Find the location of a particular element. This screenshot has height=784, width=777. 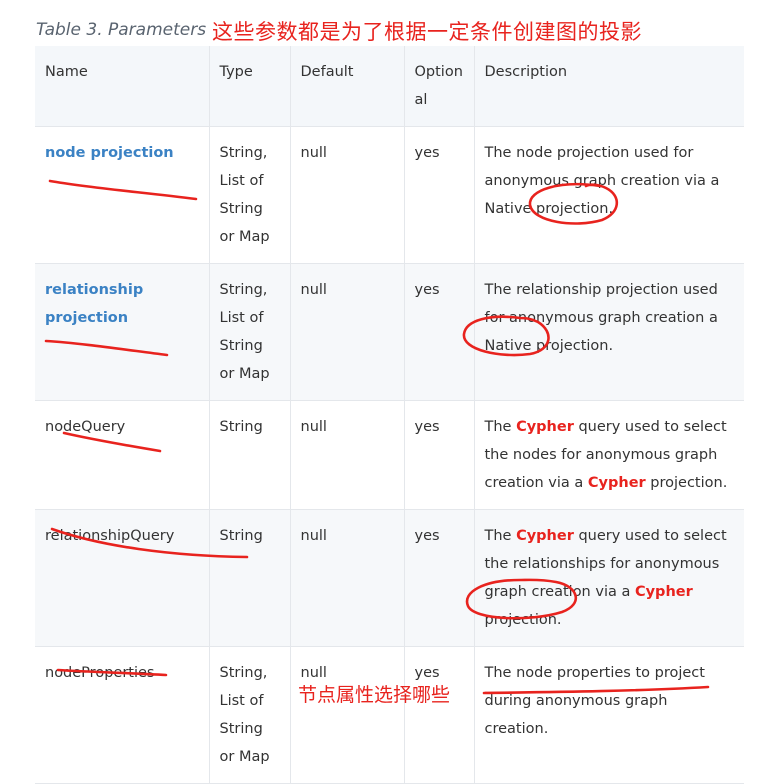

param-name-link: node projection is located at coordinates (109, 153).